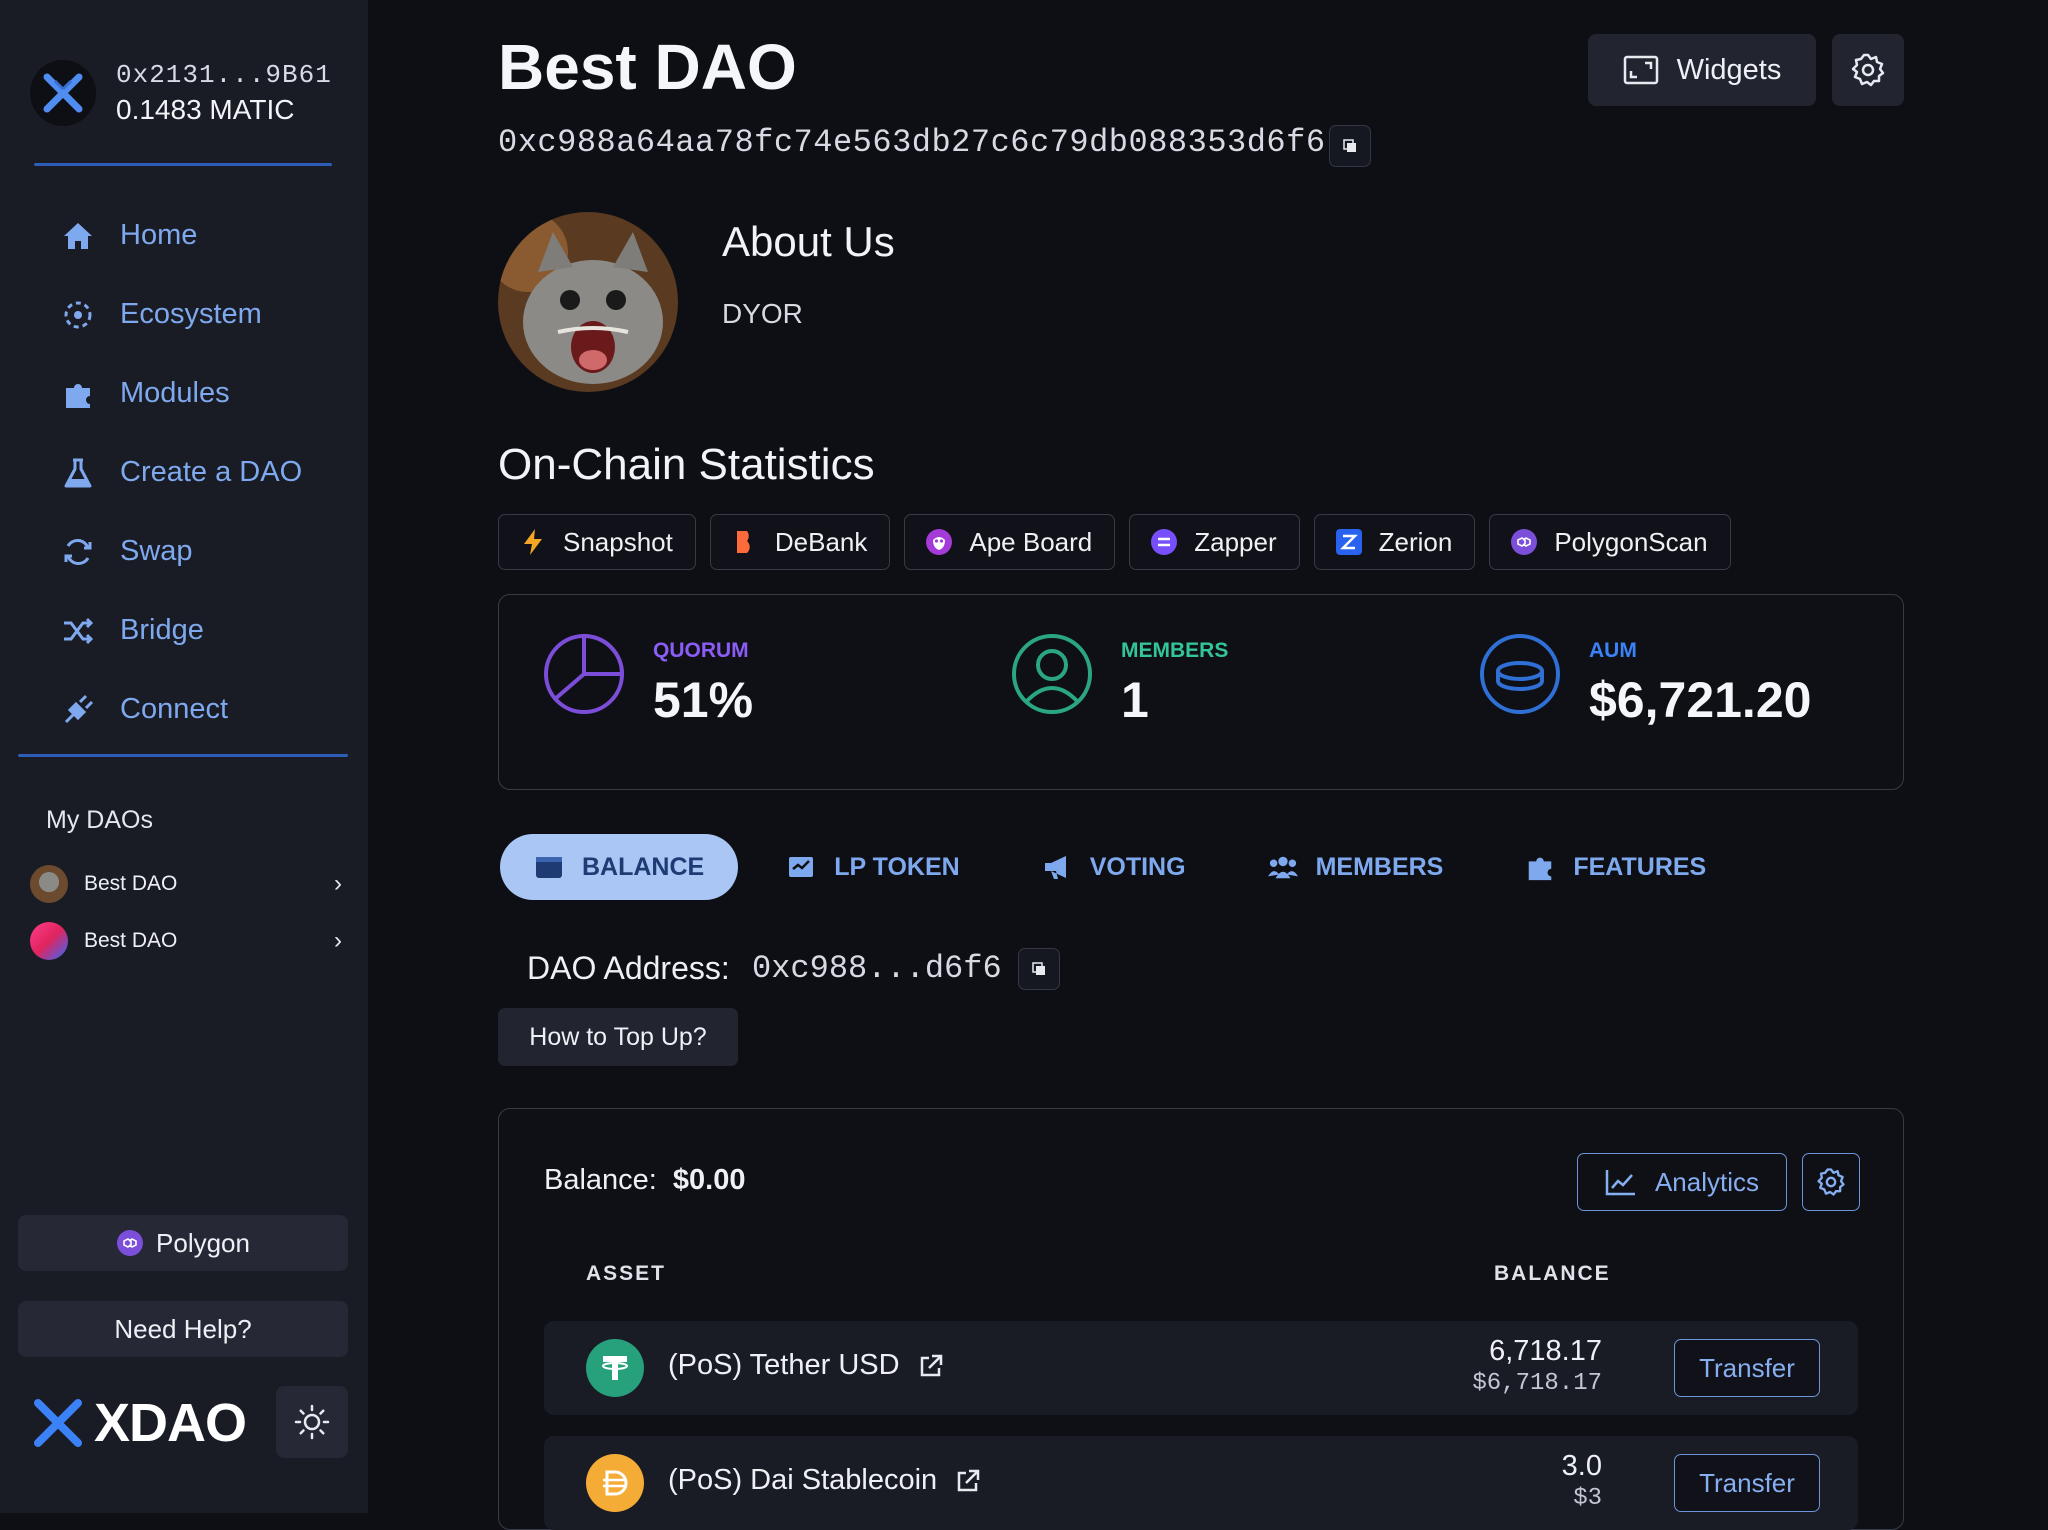  What do you see at coordinates (183, 1329) in the screenshot?
I see `need-help-button: Need Help?` at bounding box center [183, 1329].